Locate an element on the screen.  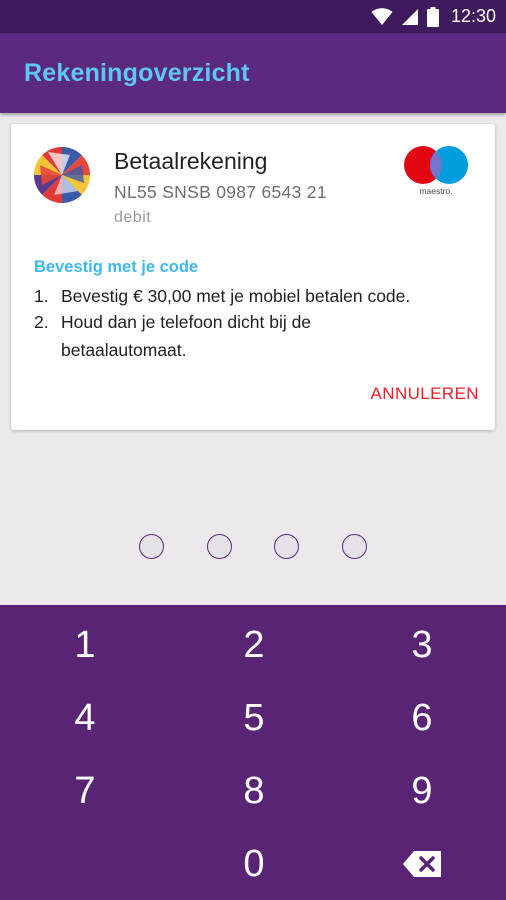
backspace-key is located at coordinates (422, 864).